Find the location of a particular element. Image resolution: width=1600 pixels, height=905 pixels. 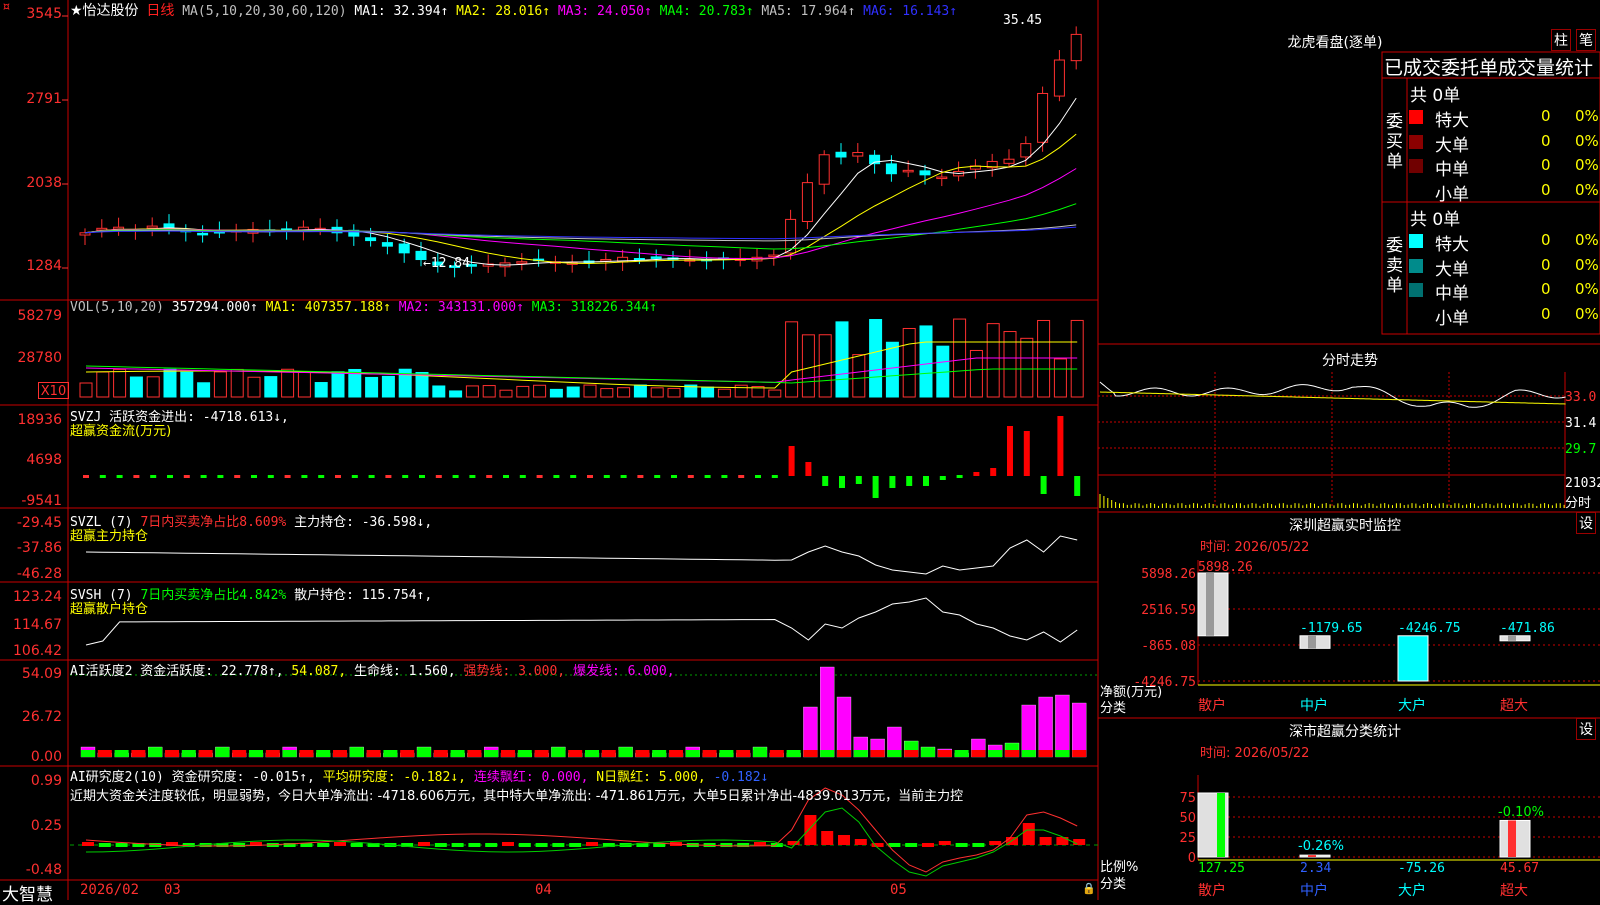

ai-strong-line: 强势线: 3.000, is located at coordinates (514, 671).